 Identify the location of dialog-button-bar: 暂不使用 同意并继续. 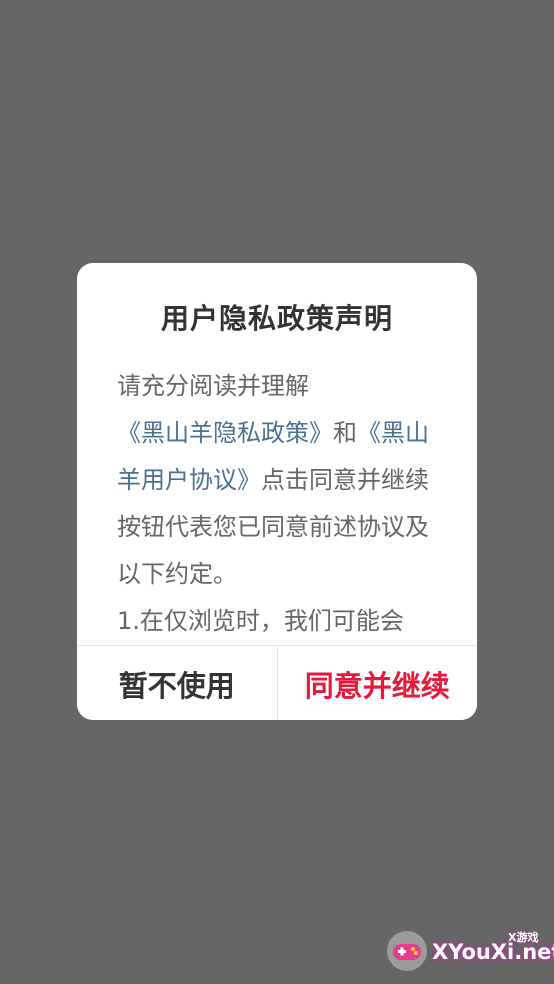
(277, 682).